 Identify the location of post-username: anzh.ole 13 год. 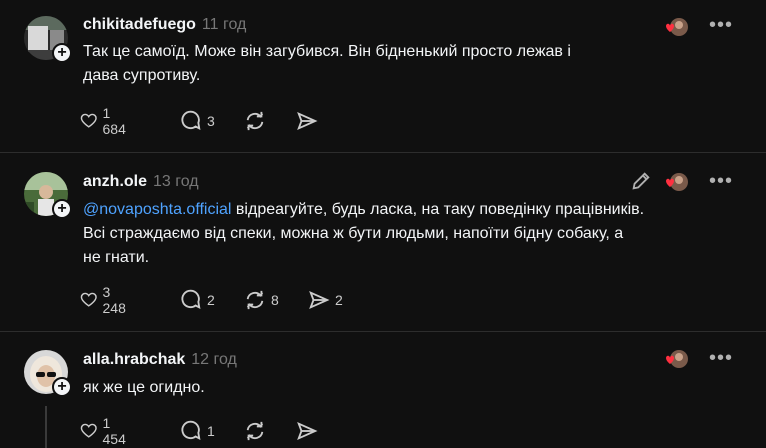
(141, 182).